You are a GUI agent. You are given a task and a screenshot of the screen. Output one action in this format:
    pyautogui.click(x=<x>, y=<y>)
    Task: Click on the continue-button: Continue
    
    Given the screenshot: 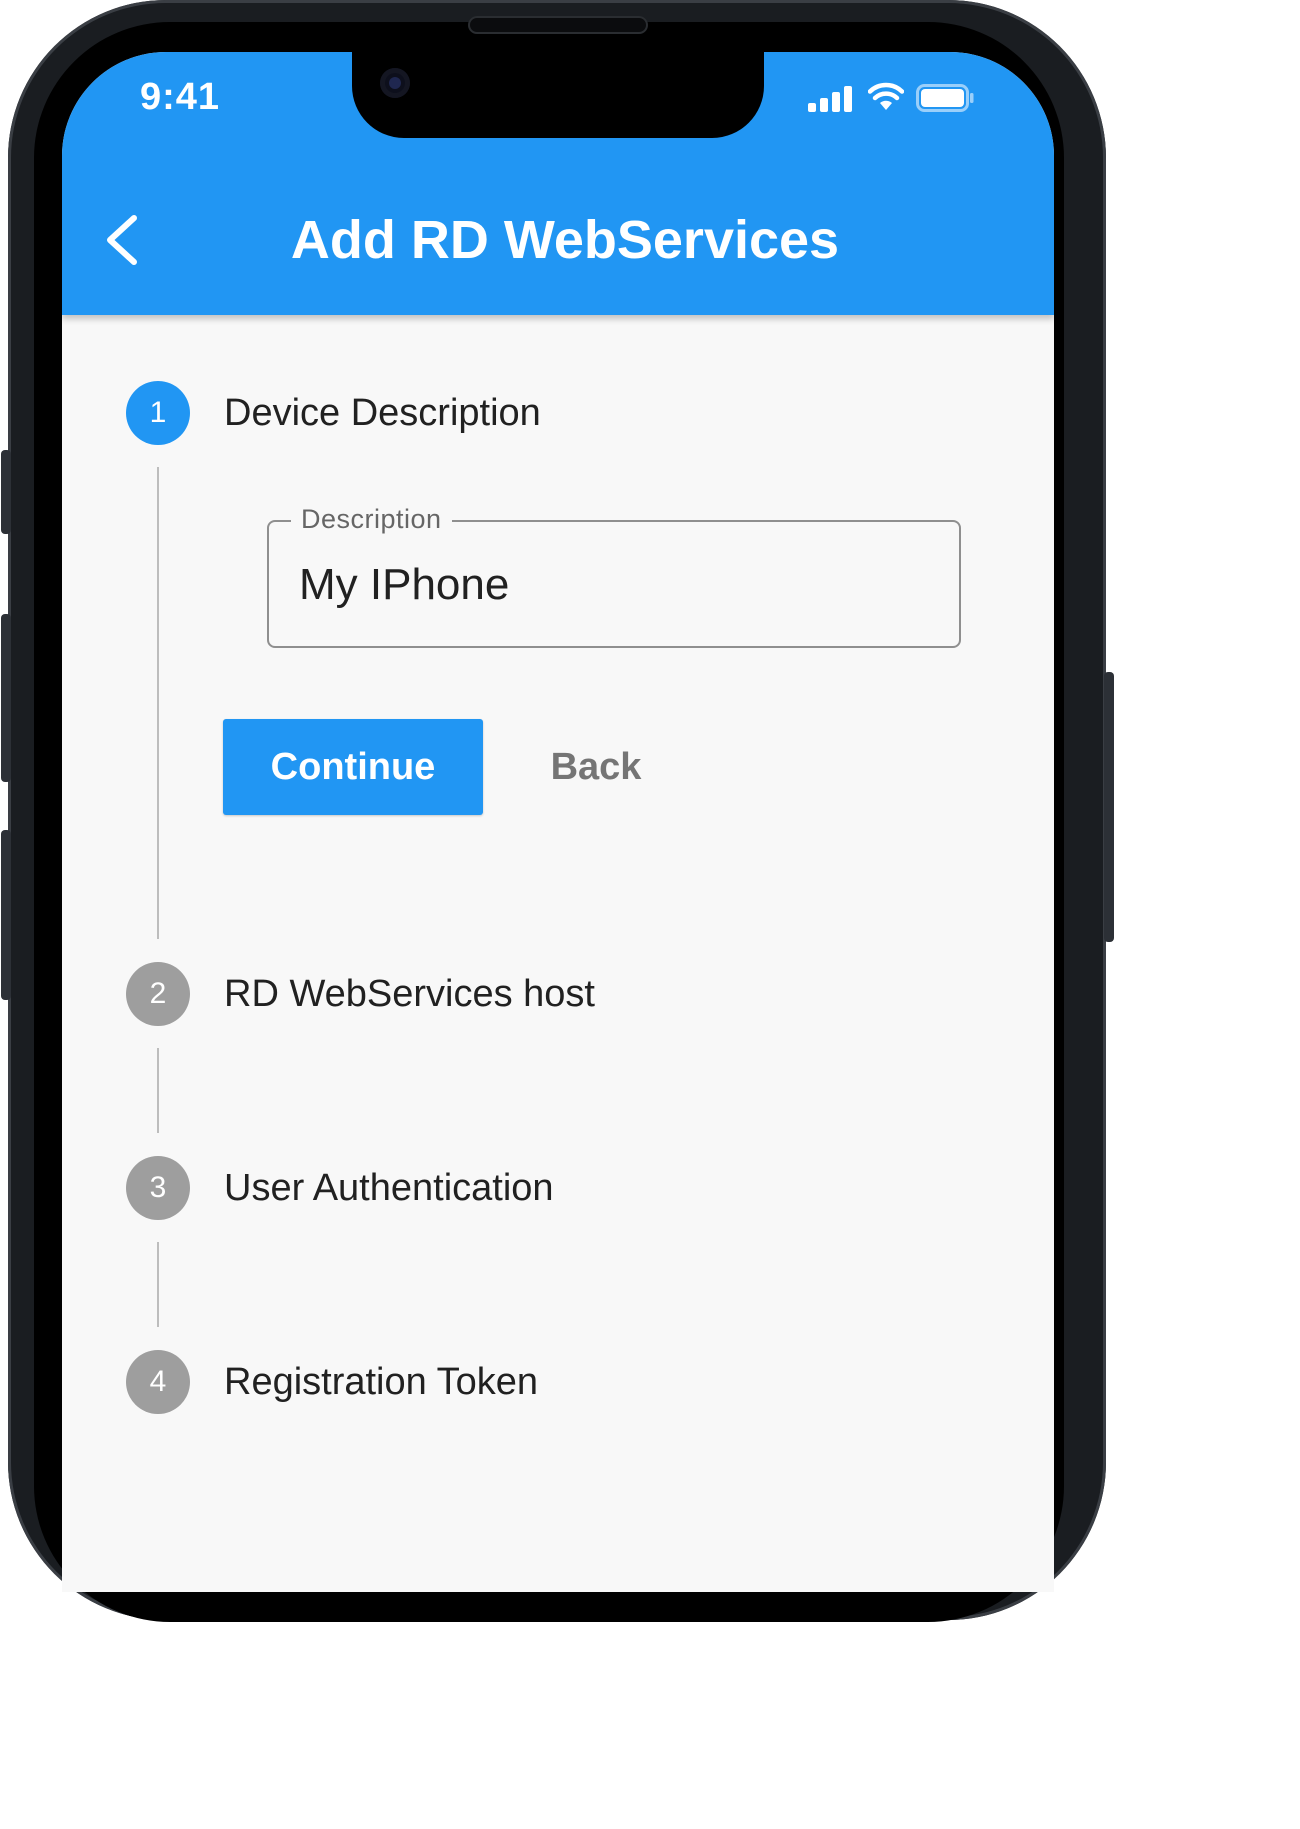 What is the action you would take?
    pyautogui.click(x=353, y=767)
    